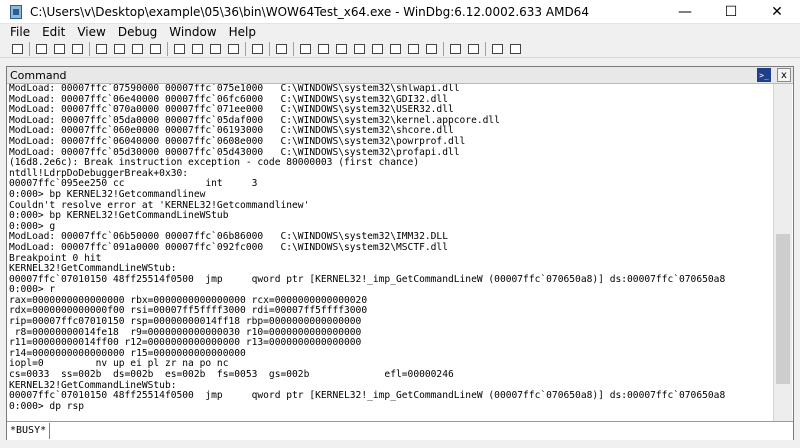  What do you see at coordinates (341, 48) in the screenshot?
I see `registers-icon` at bounding box center [341, 48].